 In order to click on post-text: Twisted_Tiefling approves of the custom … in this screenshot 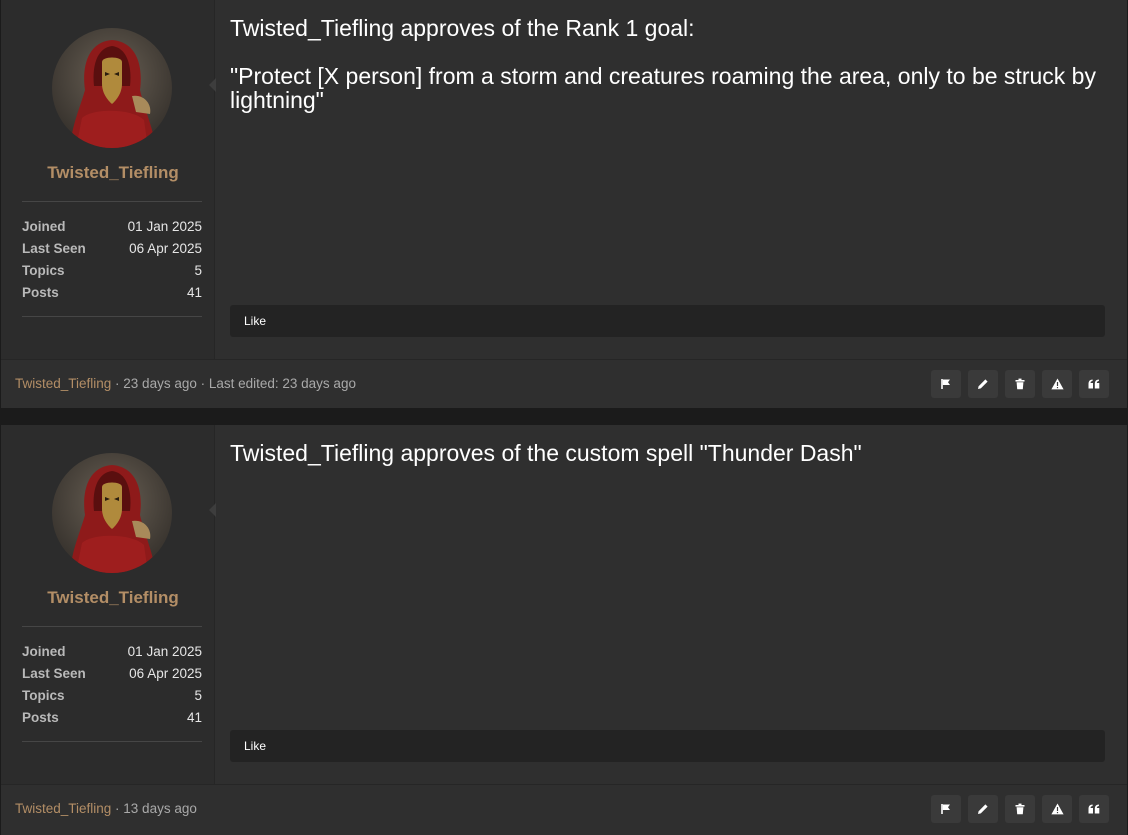, I will do `click(546, 453)`.